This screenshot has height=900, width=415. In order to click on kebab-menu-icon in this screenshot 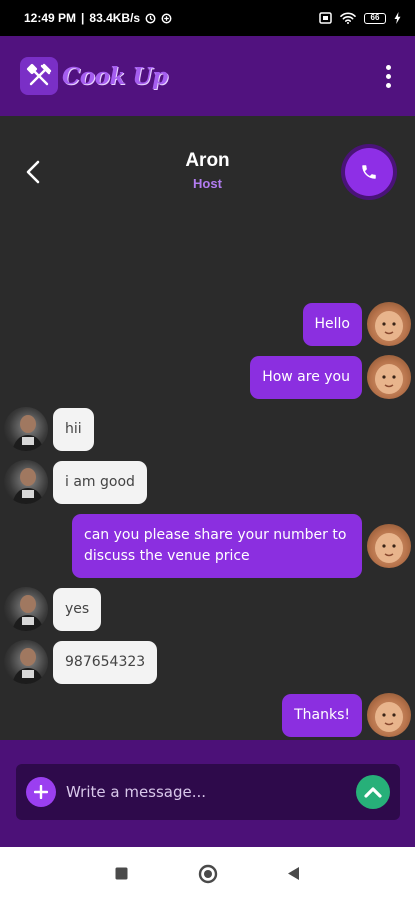, I will do `click(388, 76)`.